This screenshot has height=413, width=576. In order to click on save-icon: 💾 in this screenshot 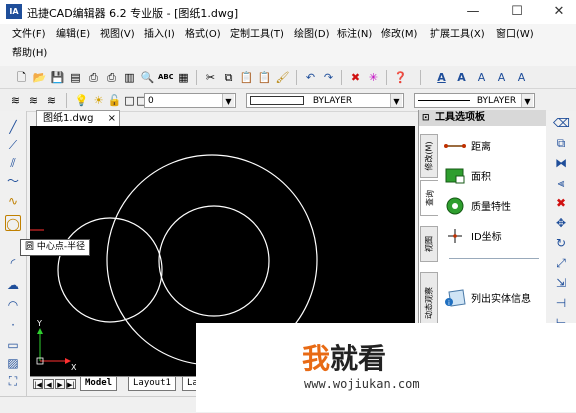, I will do `click(57, 77)`.